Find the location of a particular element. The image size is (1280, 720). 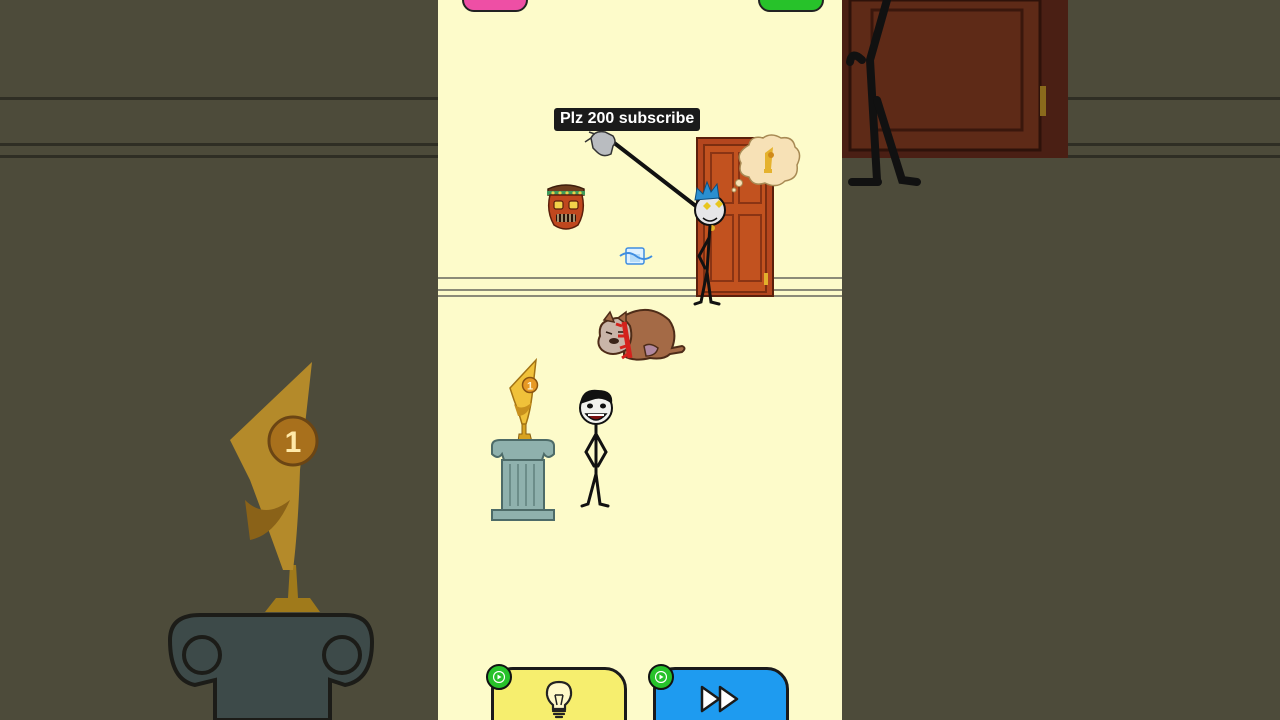

sleeping-bulldog is located at coordinates (641, 335).